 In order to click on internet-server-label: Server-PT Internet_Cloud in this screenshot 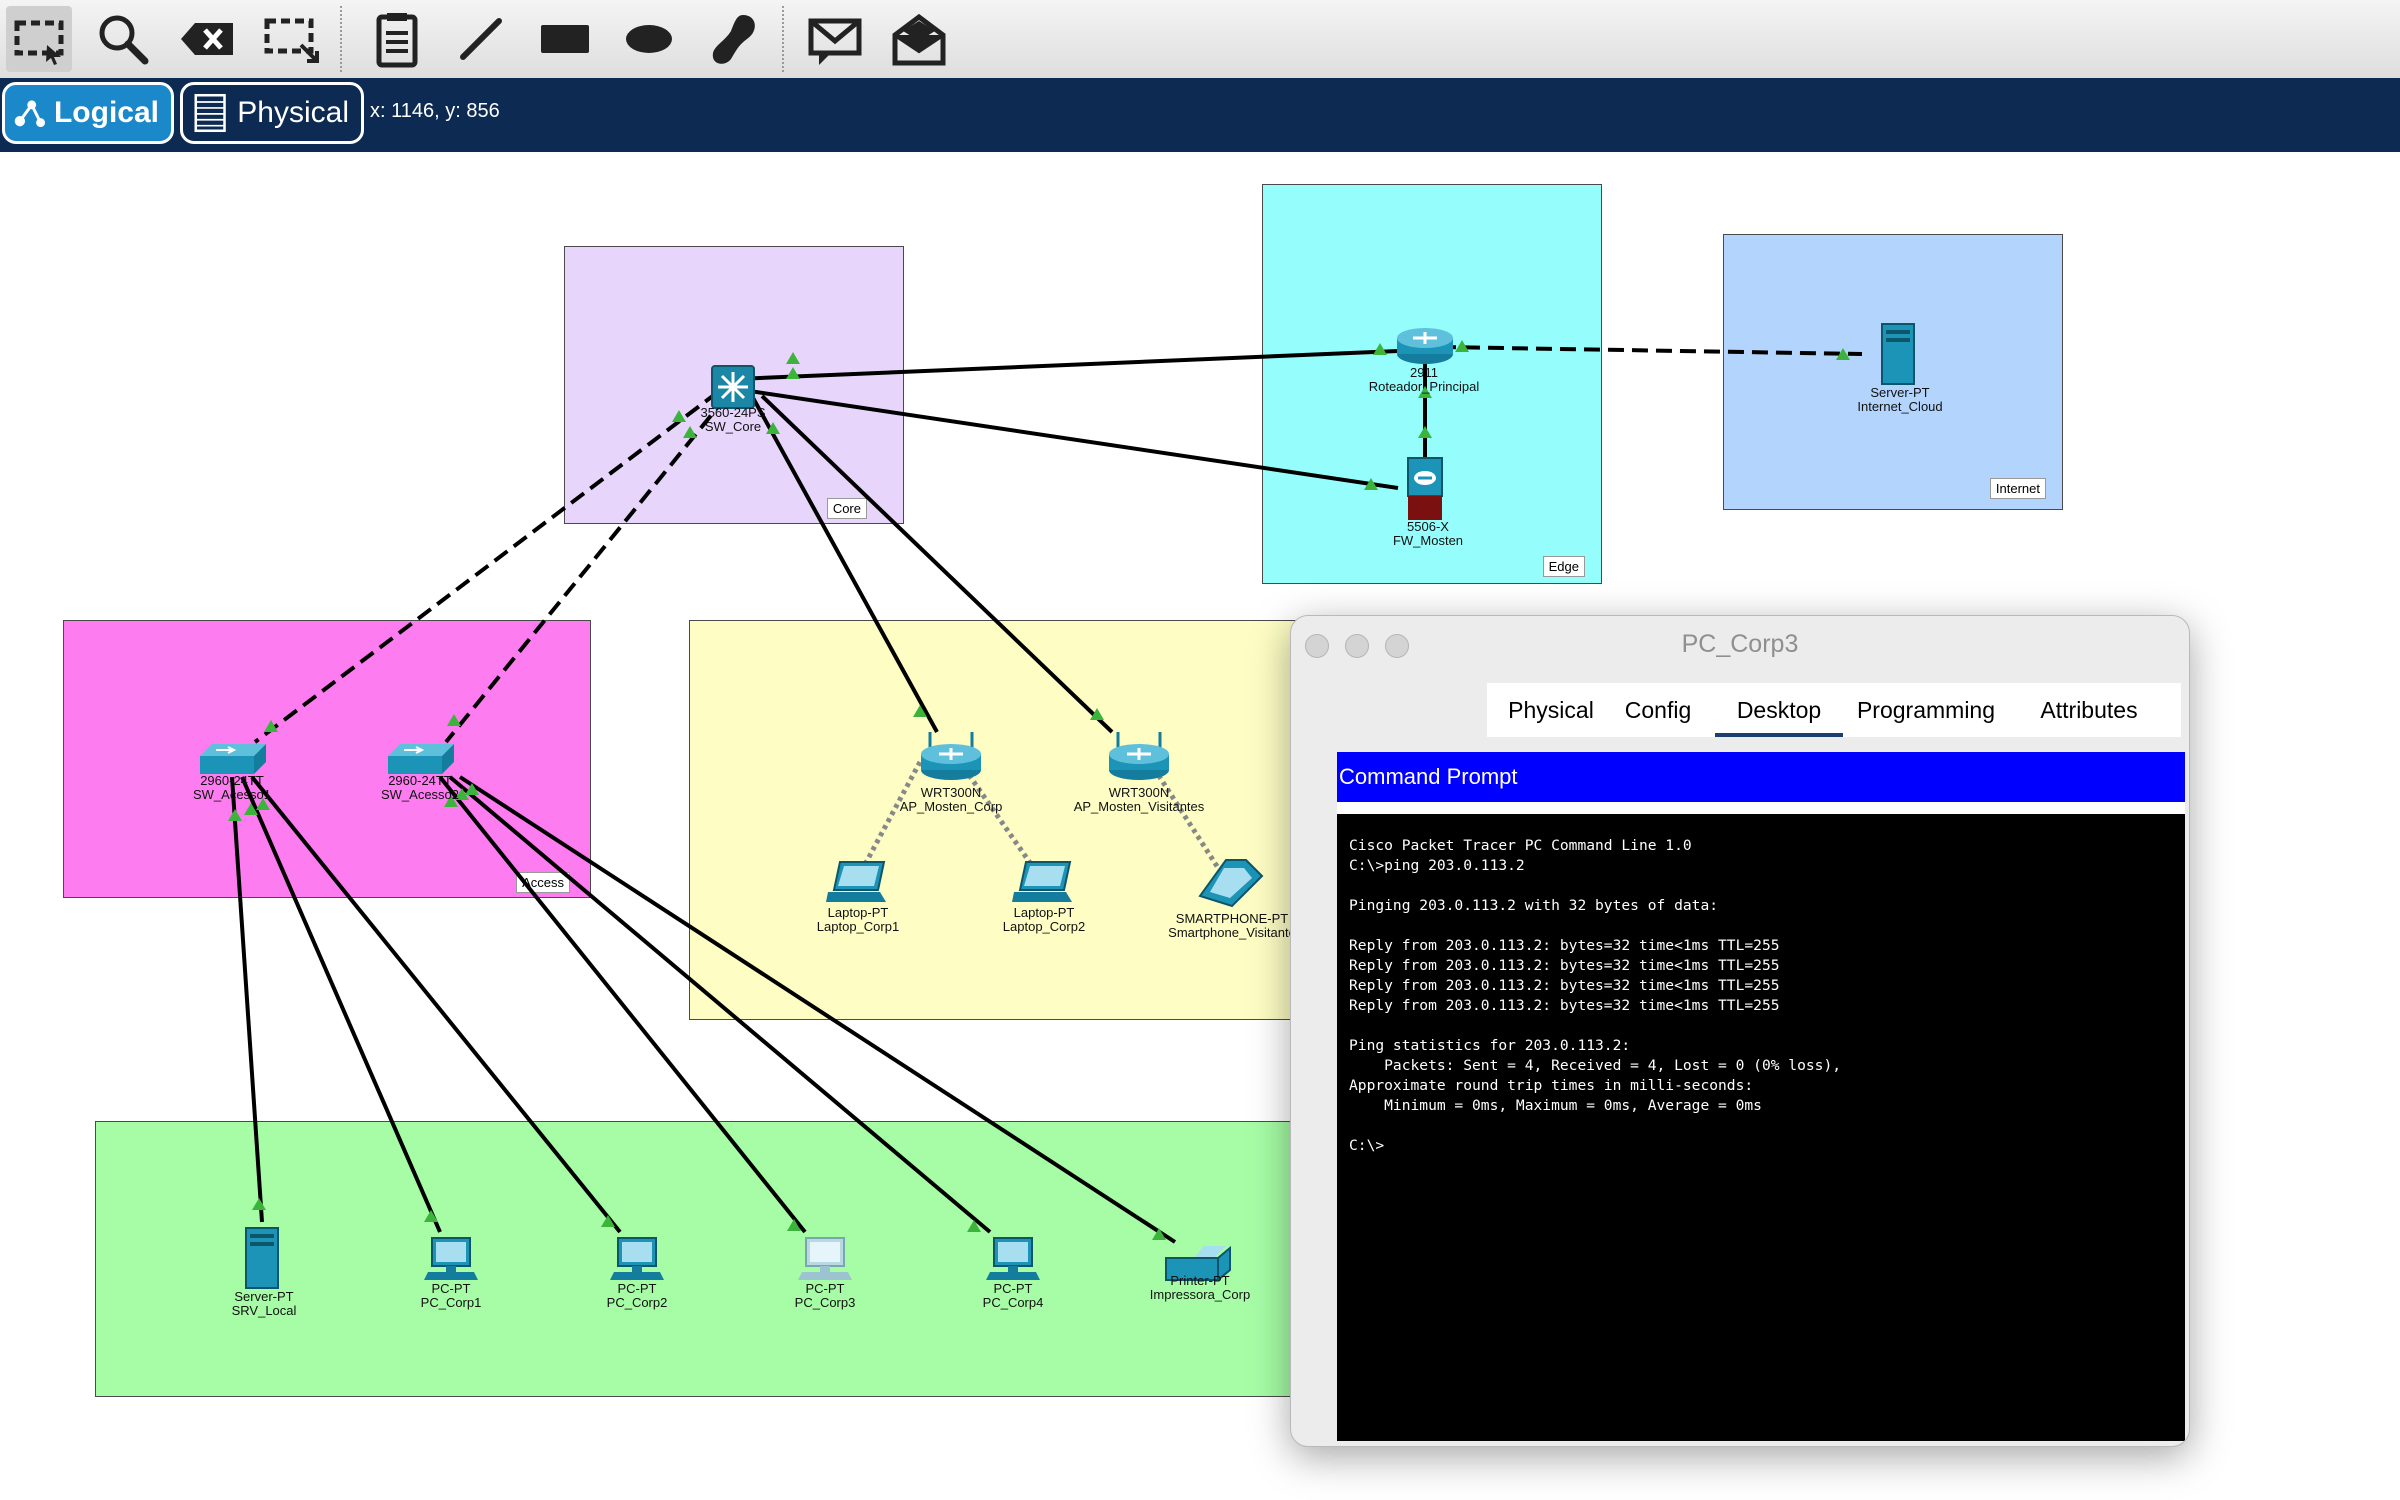, I will do `click(1900, 399)`.